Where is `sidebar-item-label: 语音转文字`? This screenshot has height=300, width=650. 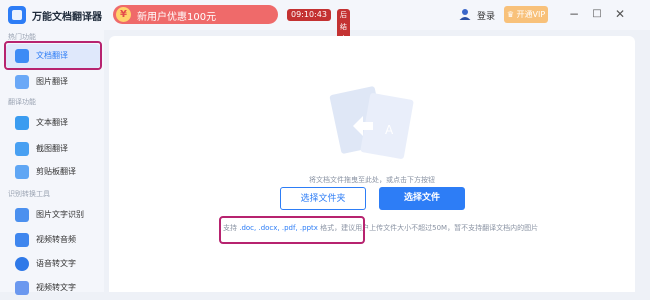
sidebar-item-label: 语音转文字 is located at coordinates (56, 263).